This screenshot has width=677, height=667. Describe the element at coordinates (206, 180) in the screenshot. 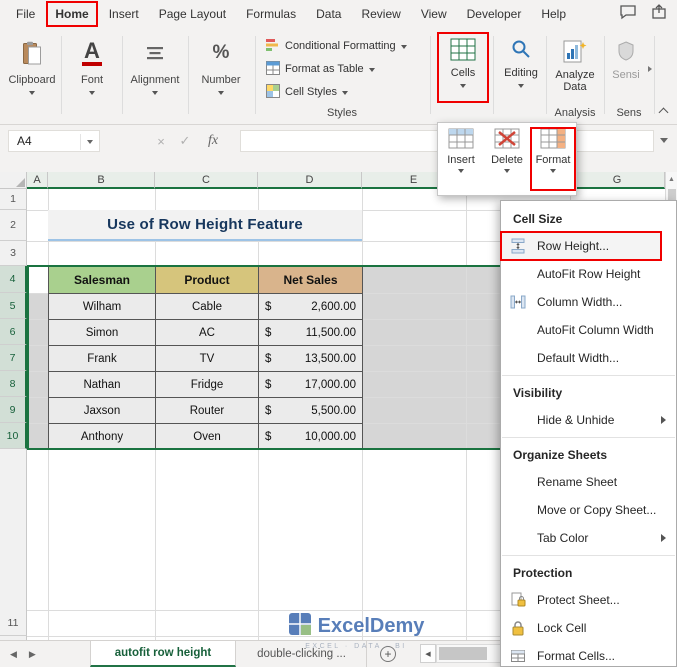

I see `column-header-c: C` at that location.